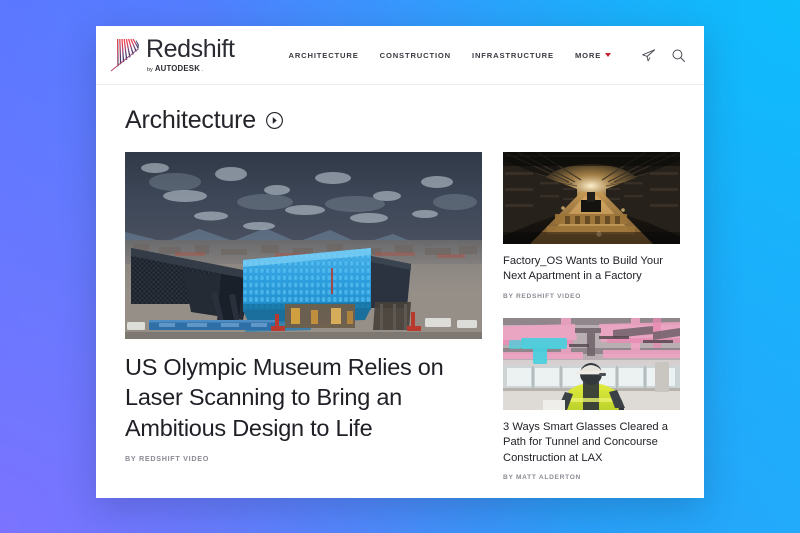  Describe the element at coordinates (608, 55) in the screenshot. I see `chevron-down-icon` at that location.